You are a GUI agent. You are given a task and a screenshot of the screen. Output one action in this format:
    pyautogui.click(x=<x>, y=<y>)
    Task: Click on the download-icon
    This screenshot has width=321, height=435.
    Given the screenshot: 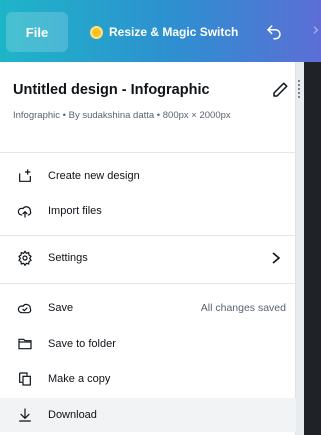 What is the action you would take?
    pyautogui.click(x=25, y=415)
    